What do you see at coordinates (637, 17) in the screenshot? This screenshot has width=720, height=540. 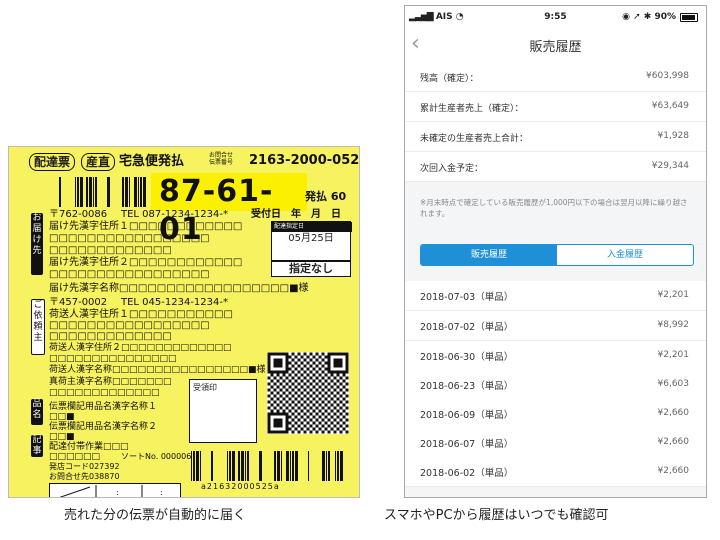 I see `location-icon: ➚` at bounding box center [637, 17].